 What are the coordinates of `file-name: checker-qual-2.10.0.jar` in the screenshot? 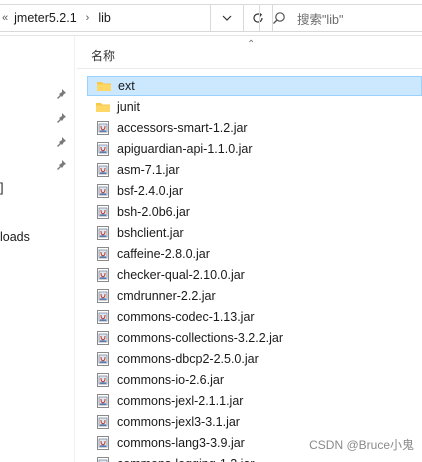 It's located at (181, 275).